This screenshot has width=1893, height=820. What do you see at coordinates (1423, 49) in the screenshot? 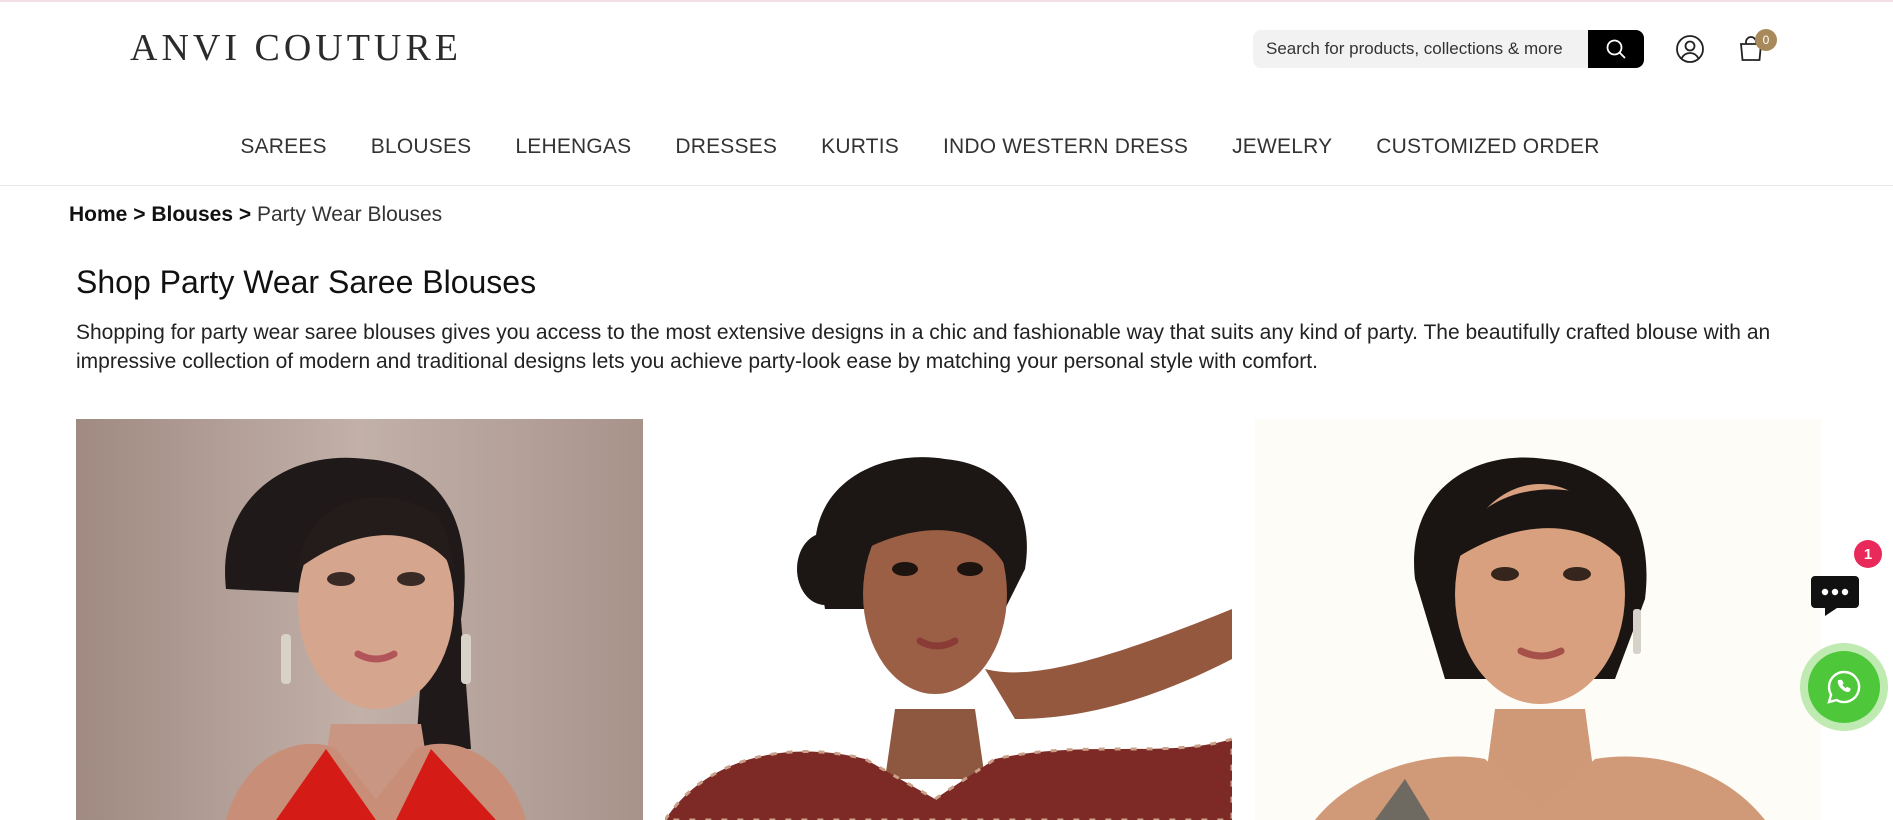
I see `search-input` at bounding box center [1423, 49].